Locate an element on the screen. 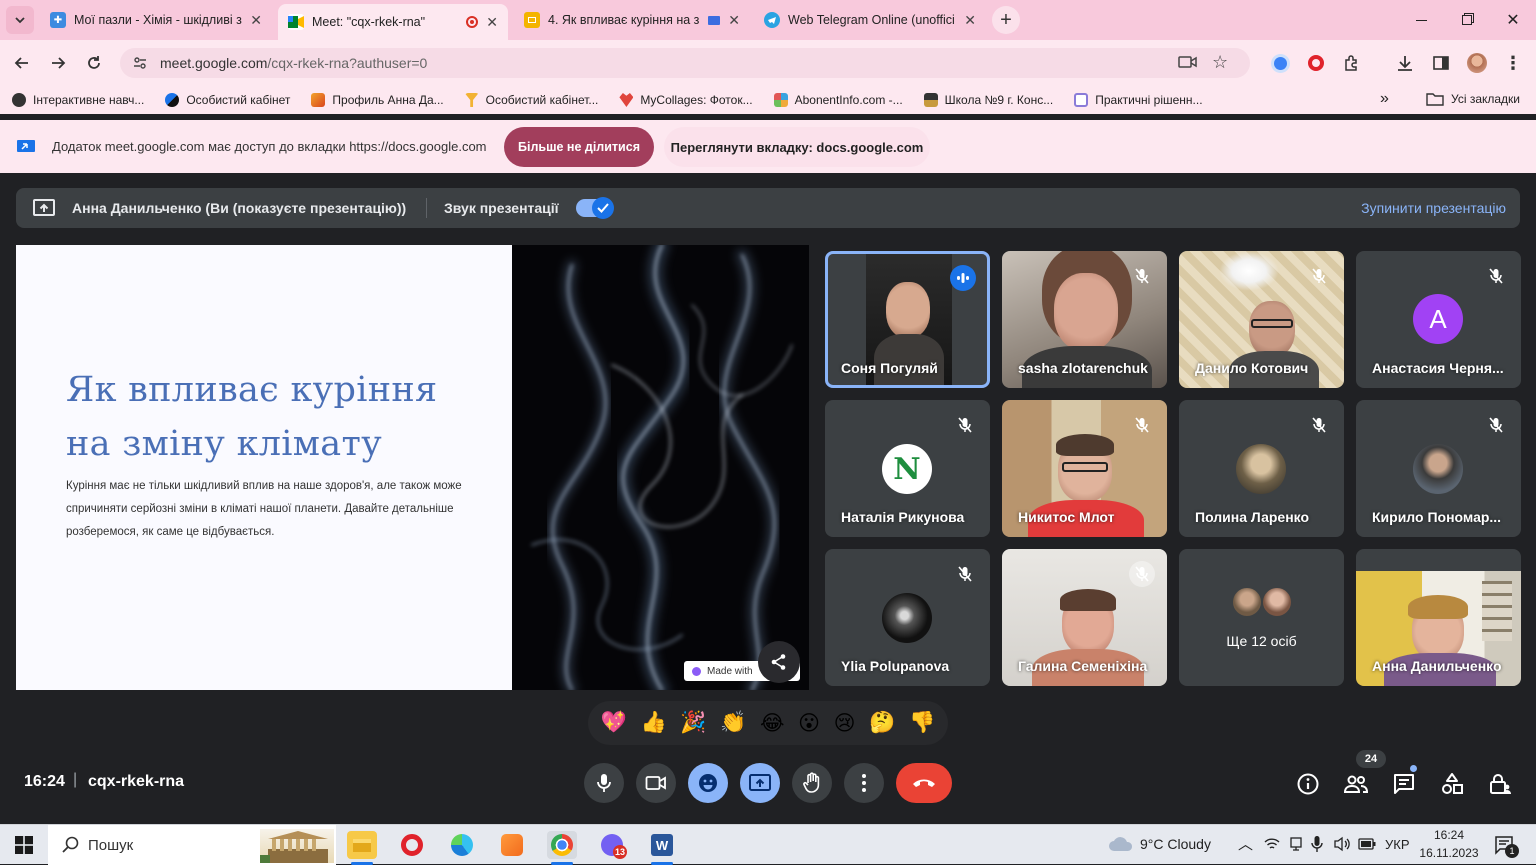  reaction-party: 🎉 is located at coordinates (693, 723).